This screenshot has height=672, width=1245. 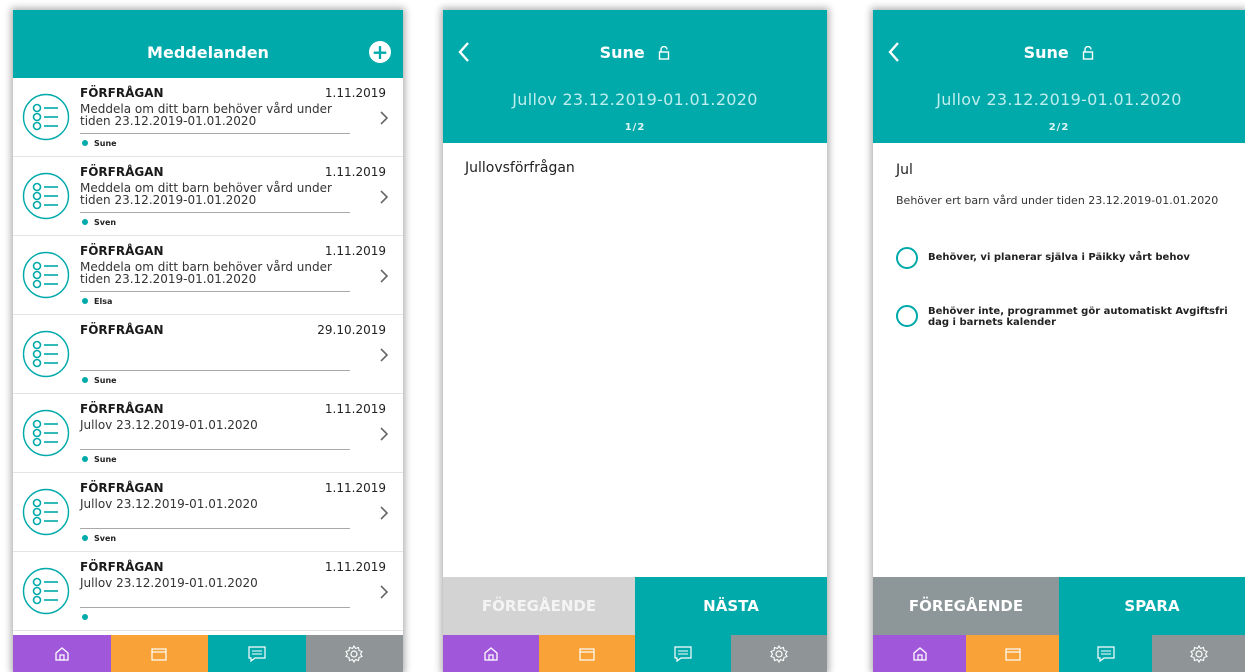 I want to click on action-bar: FÖREGÅENDE NÄSTA, so click(x=635, y=606).